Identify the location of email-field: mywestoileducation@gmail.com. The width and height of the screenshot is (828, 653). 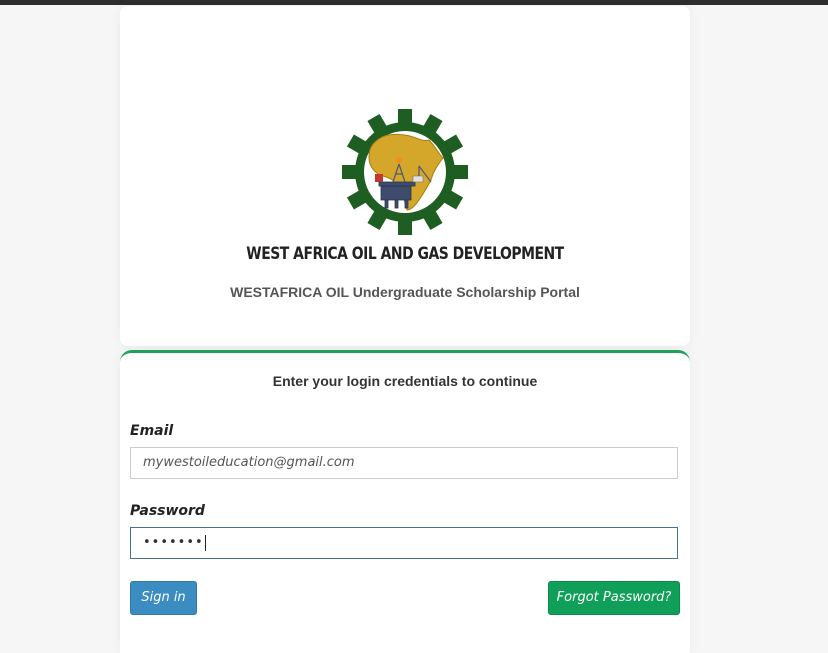
(404, 463).